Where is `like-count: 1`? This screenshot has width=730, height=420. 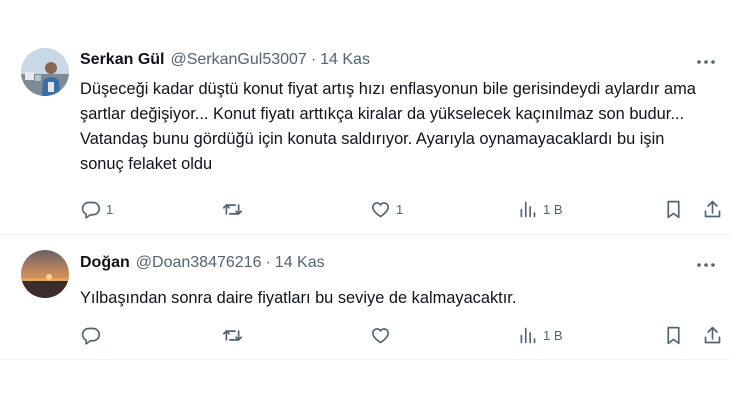
like-count: 1 is located at coordinates (400, 209).